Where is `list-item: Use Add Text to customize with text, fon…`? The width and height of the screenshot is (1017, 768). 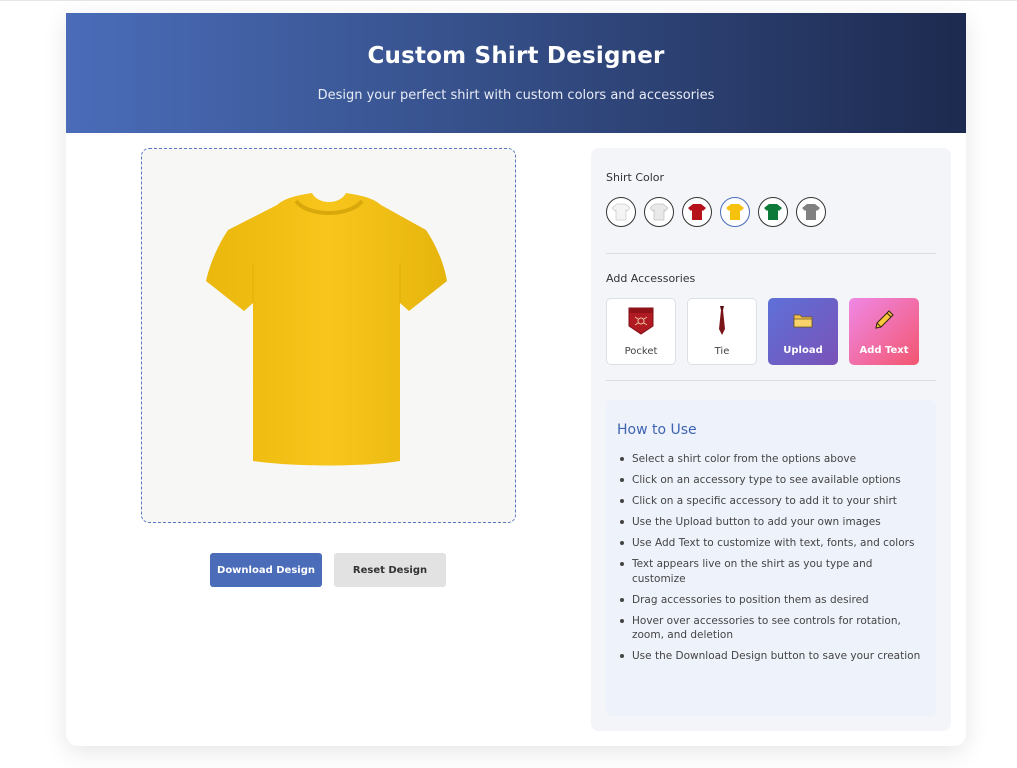
list-item: Use Add Text to customize with text, fon… is located at coordinates (773, 543).